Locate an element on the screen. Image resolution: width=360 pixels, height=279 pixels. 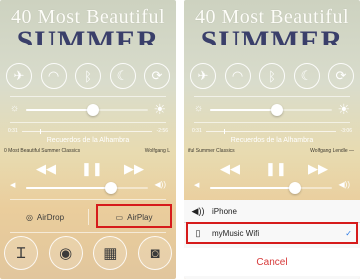
speaker-icon: ◀)) is located at coordinates (198, 210).